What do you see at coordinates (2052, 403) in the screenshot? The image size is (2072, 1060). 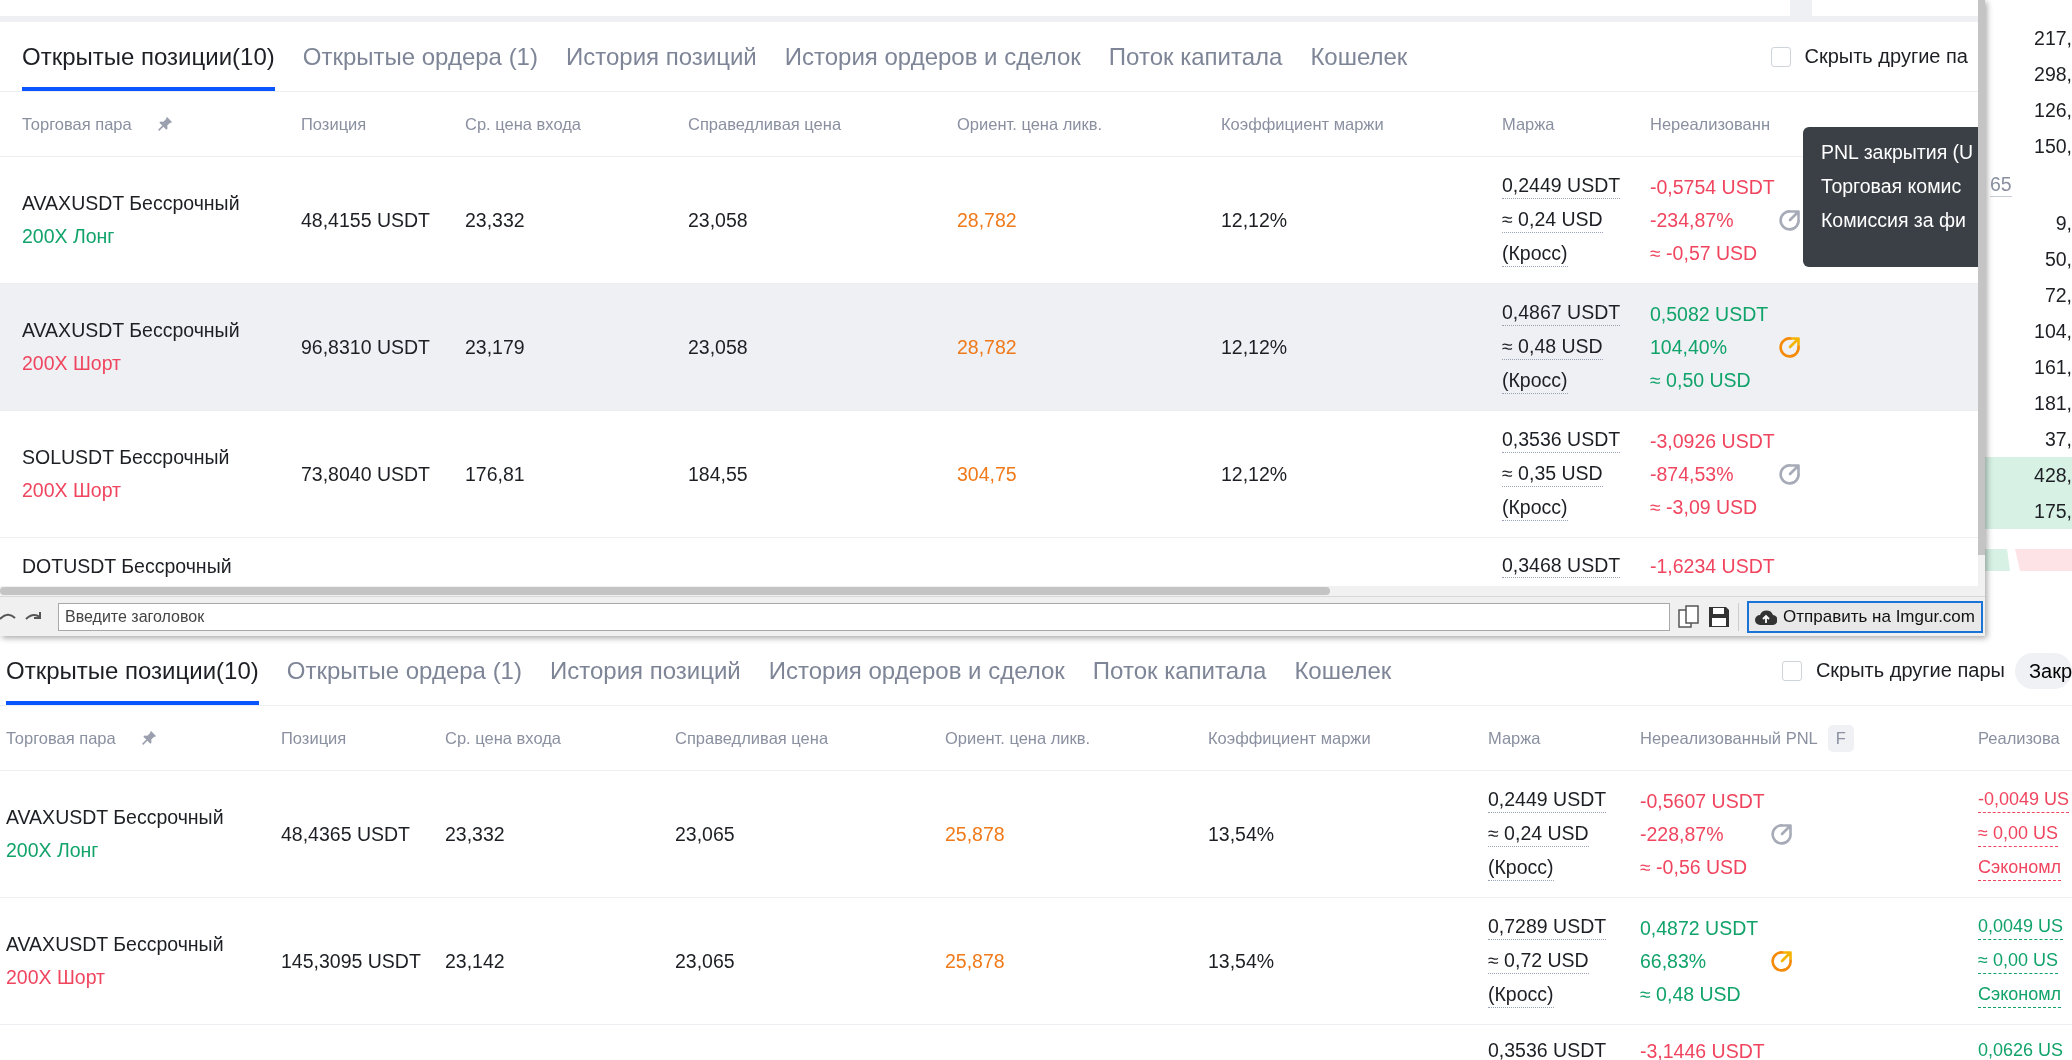 I see `order-book-price: 181,` at bounding box center [2052, 403].